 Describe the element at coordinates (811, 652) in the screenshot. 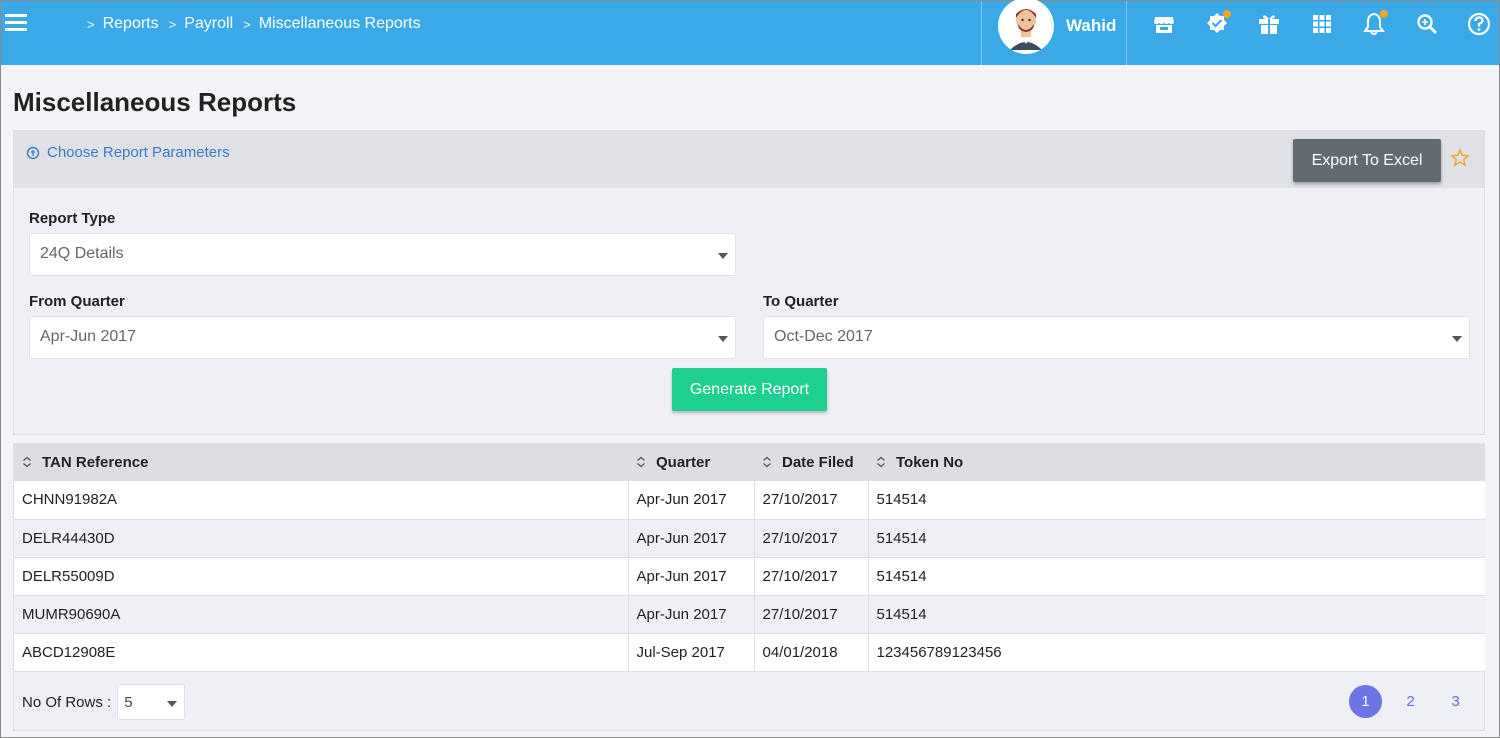

I see `cell-date-filed: 04/01/2018` at that location.